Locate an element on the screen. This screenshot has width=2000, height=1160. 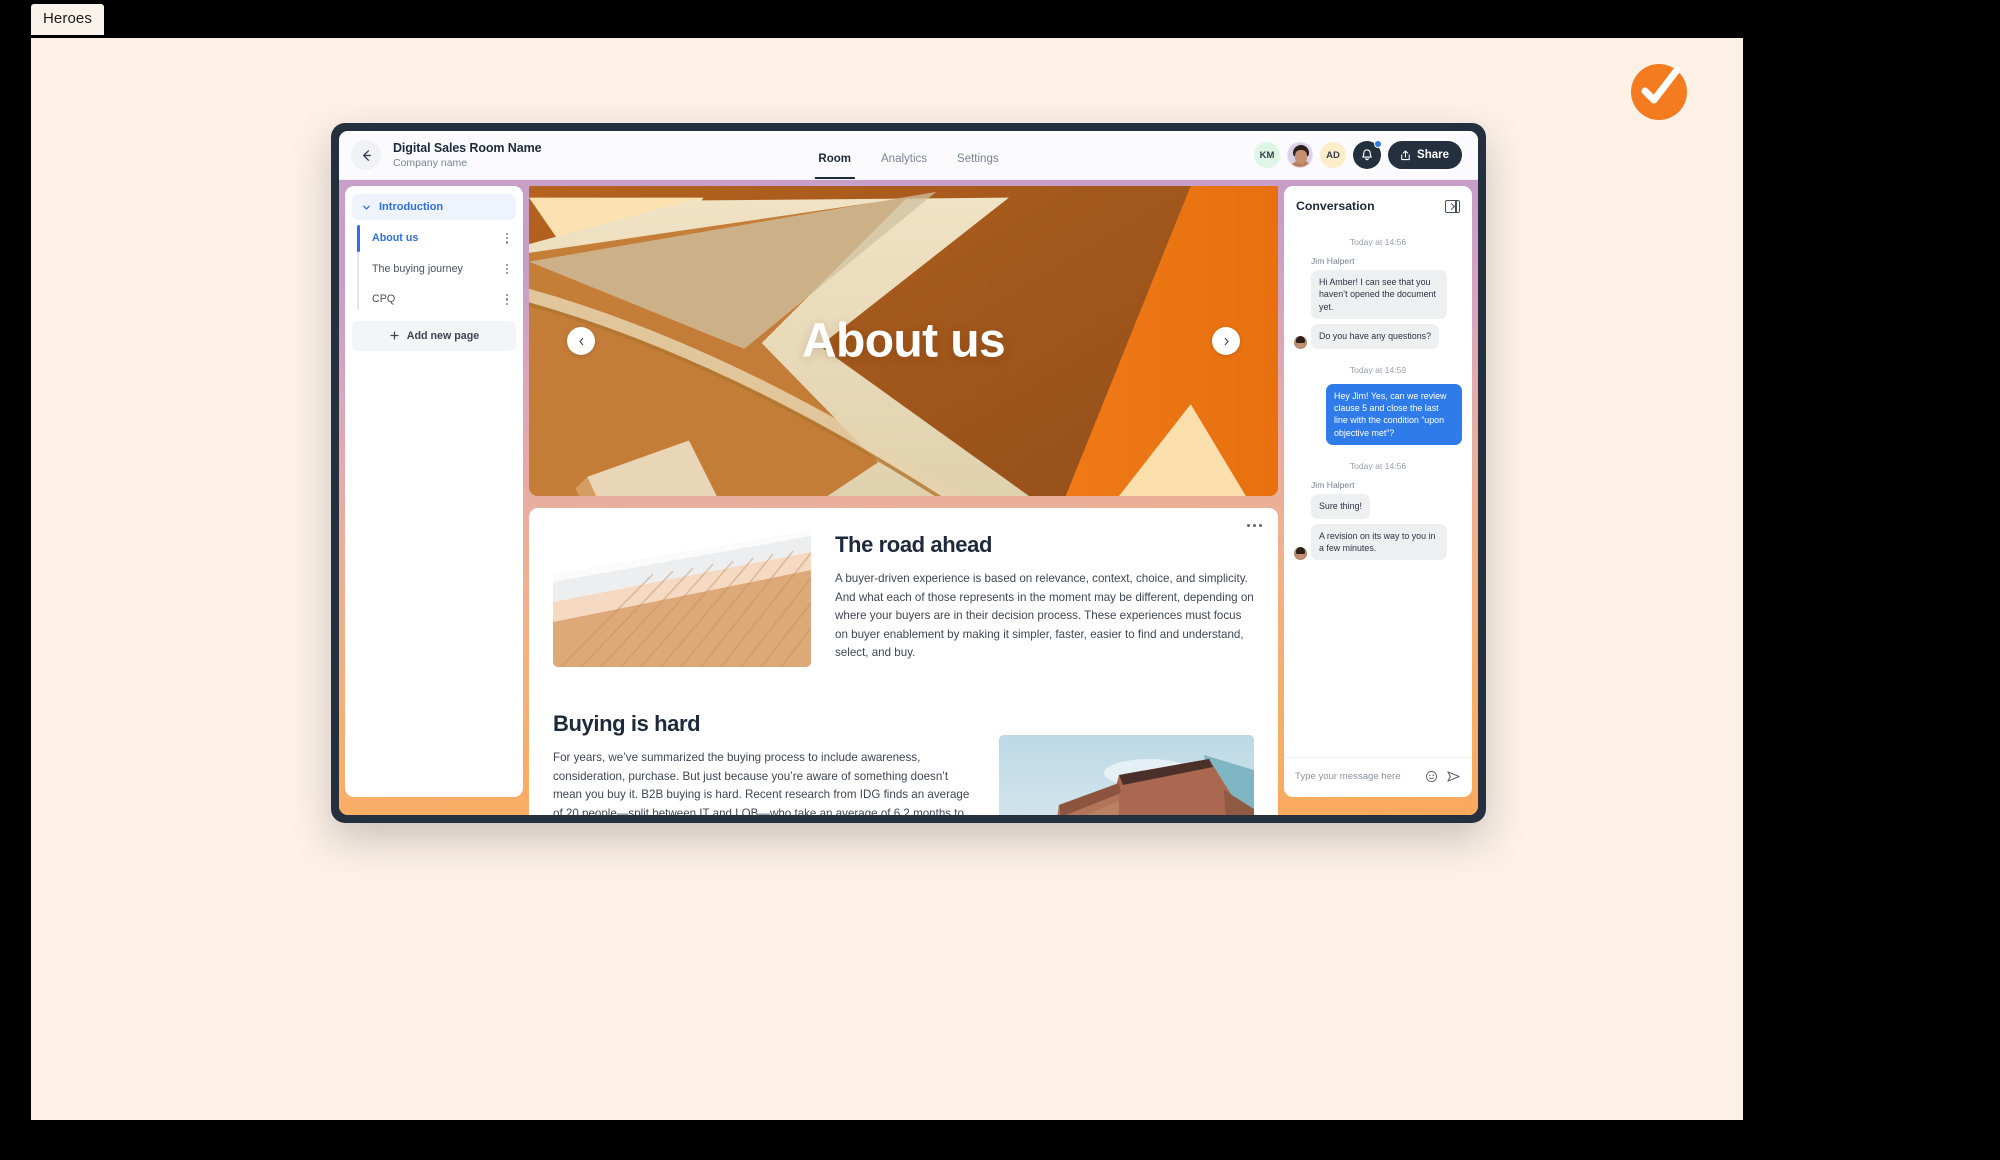
sidebar-item-the-buying-journey: The buying journey is located at coordinates (440, 269).